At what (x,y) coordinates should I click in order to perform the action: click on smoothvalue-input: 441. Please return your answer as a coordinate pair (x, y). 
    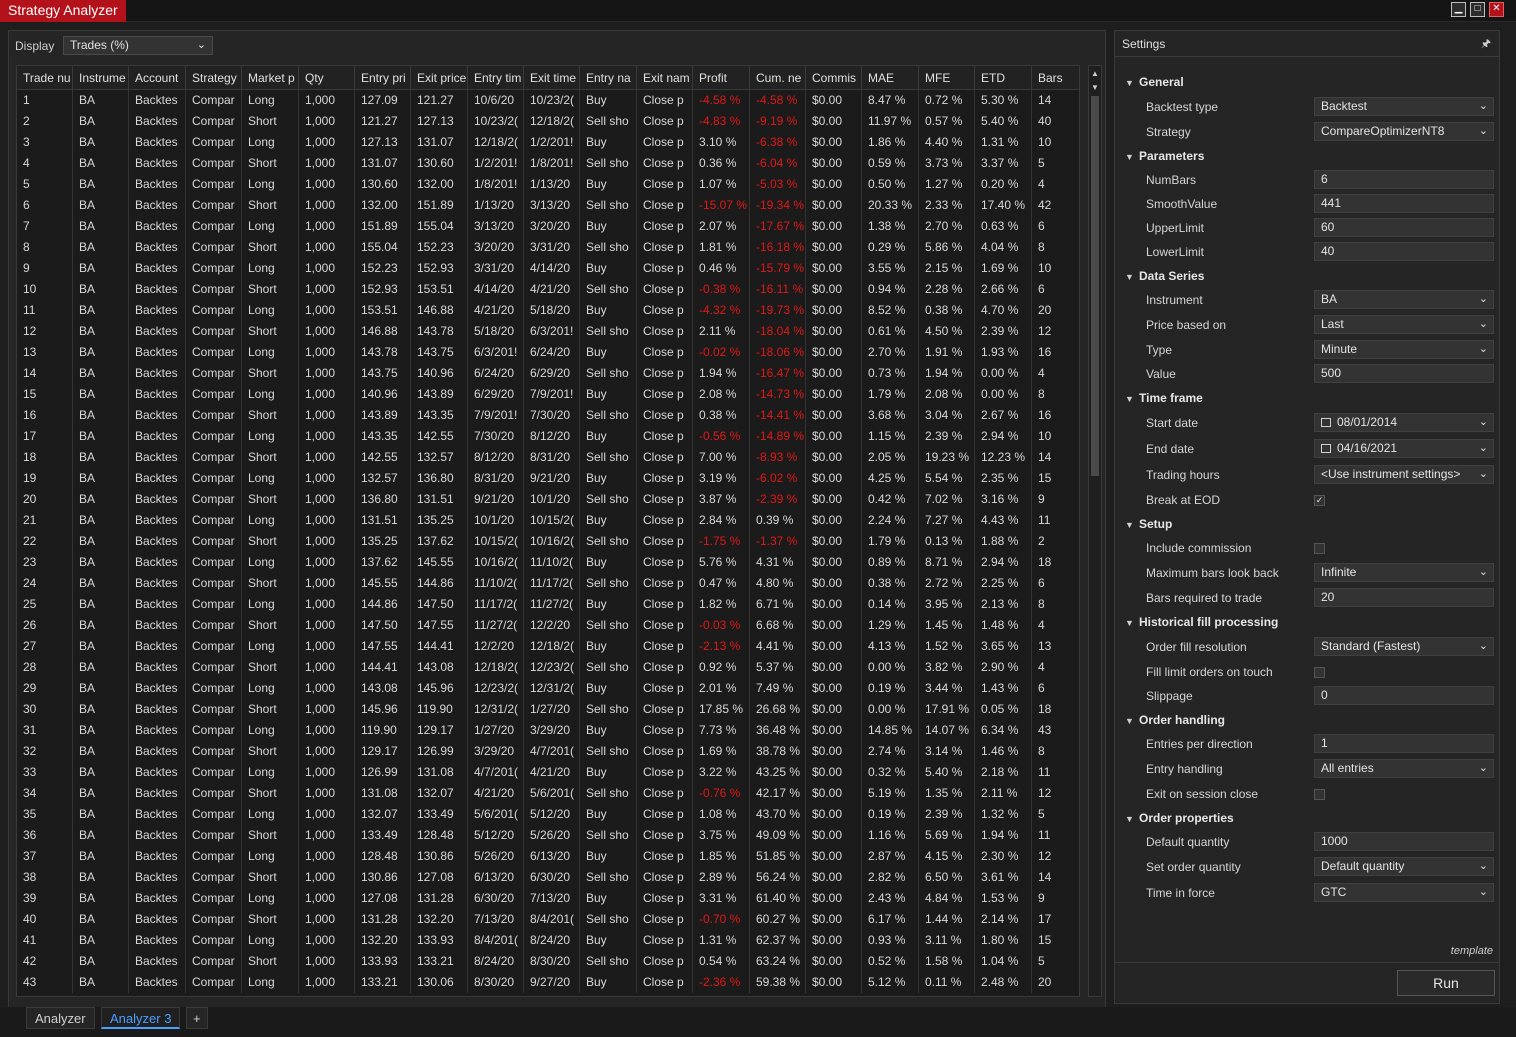
    Looking at the image, I should click on (1404, 203).